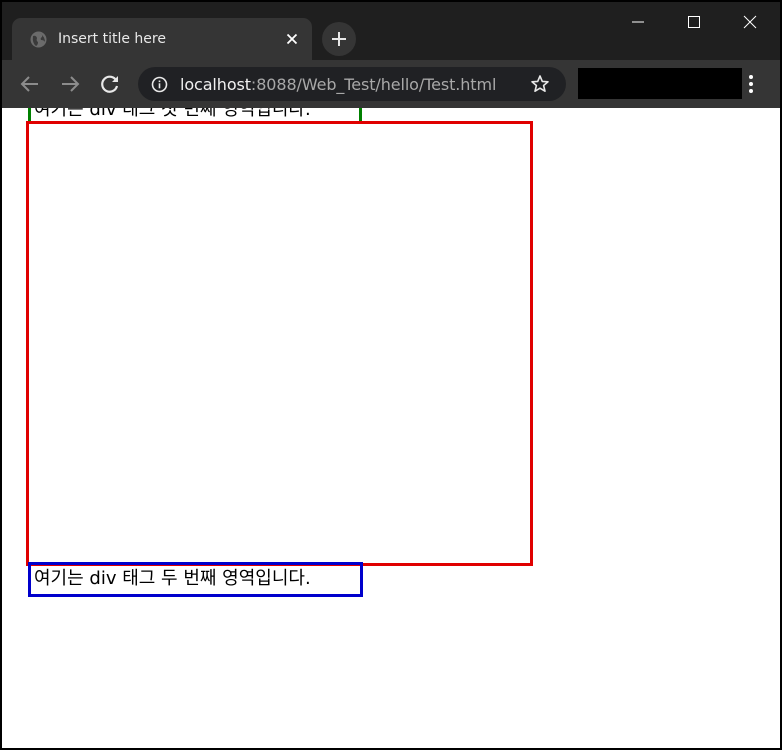  I want to click on tab-title: Insert title here, so click(112, 39).